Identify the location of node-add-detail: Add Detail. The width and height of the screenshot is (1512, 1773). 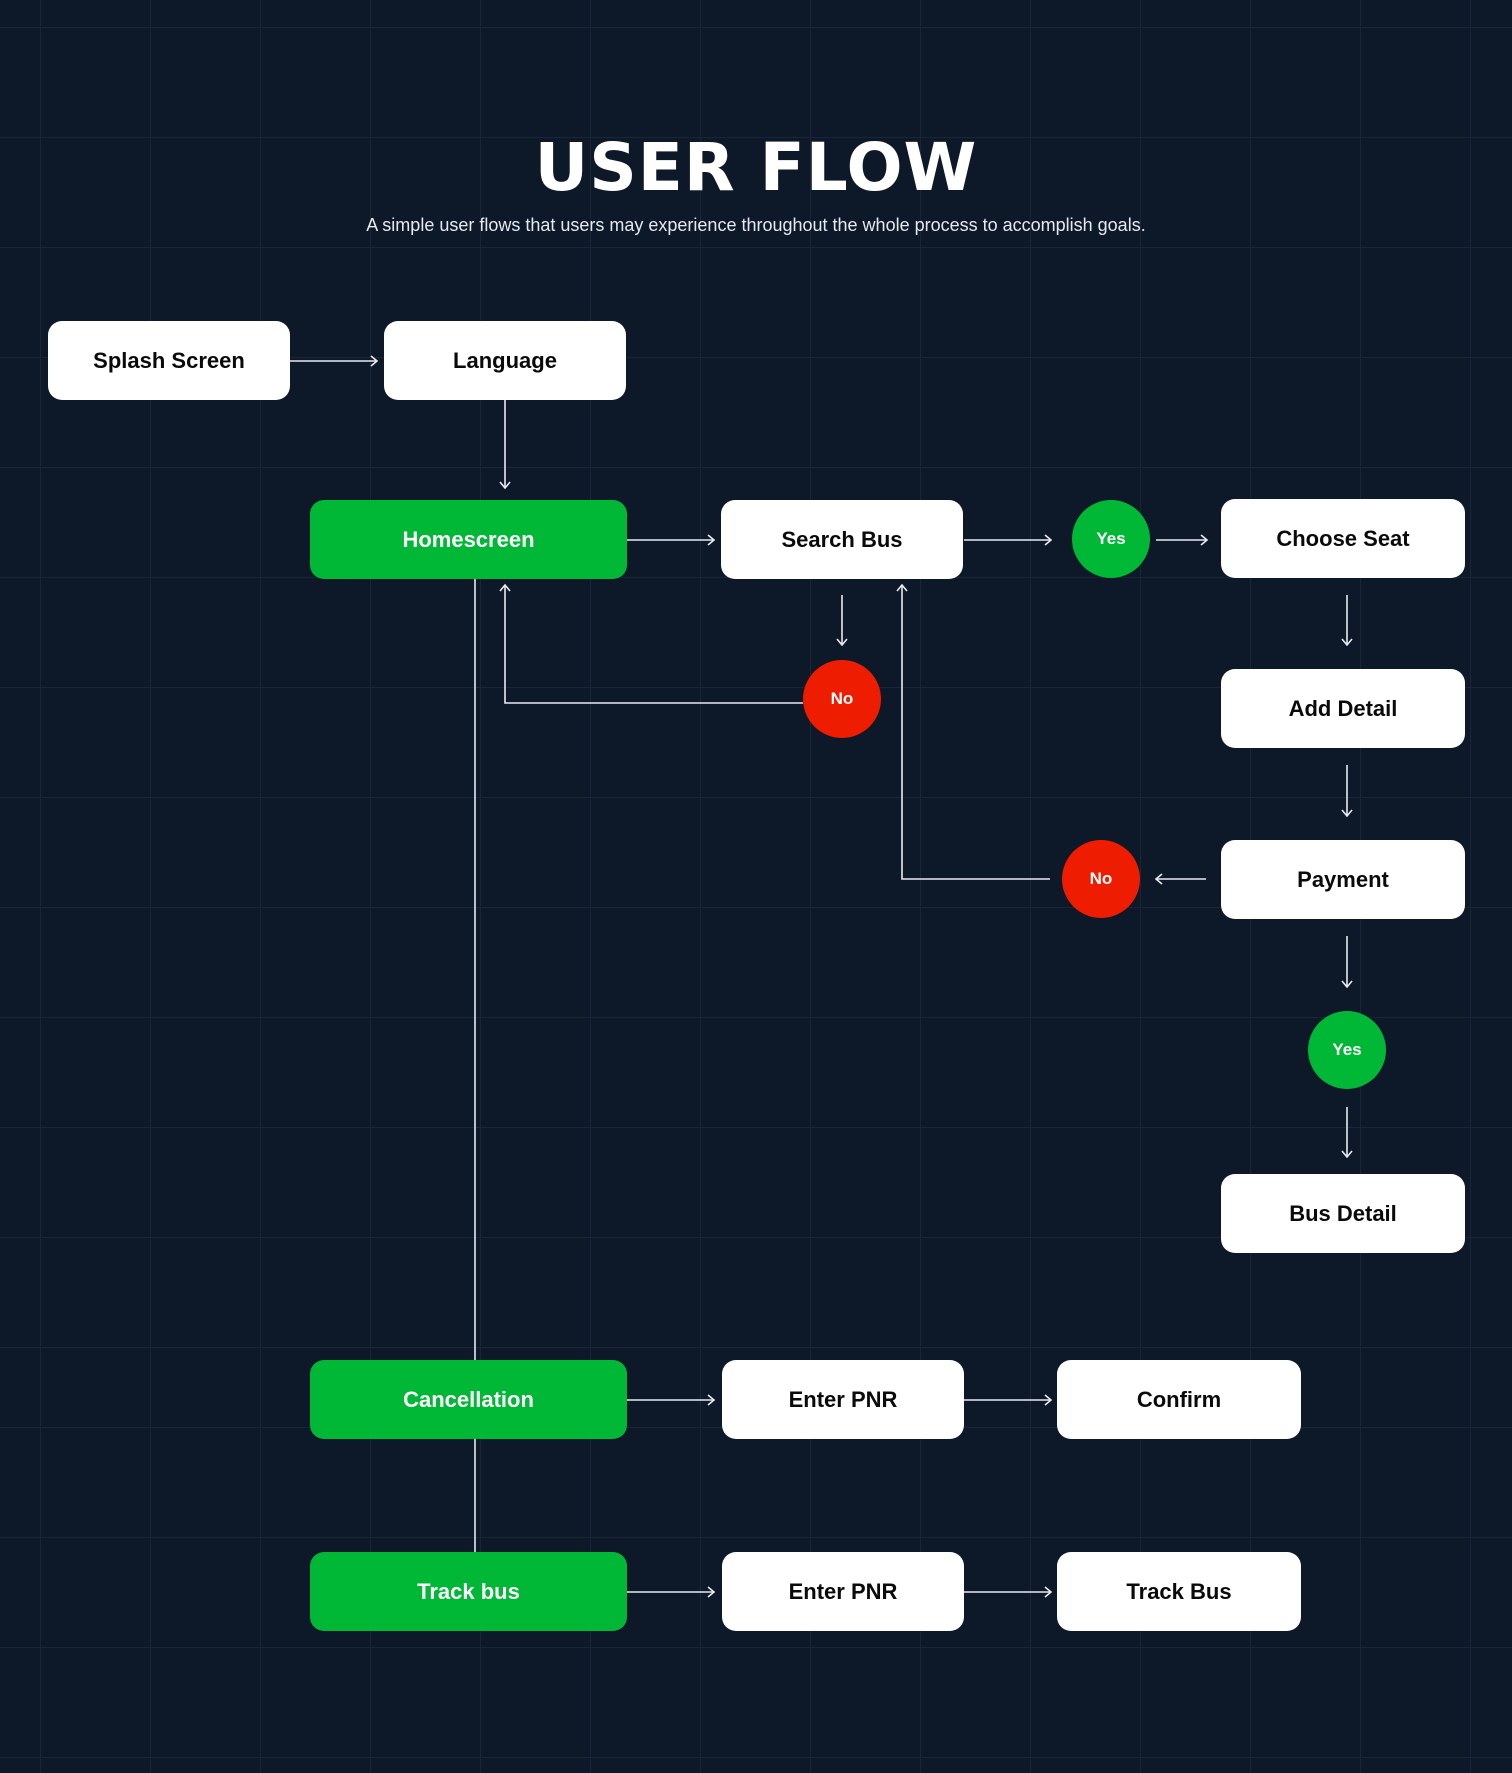
(1343, 708).